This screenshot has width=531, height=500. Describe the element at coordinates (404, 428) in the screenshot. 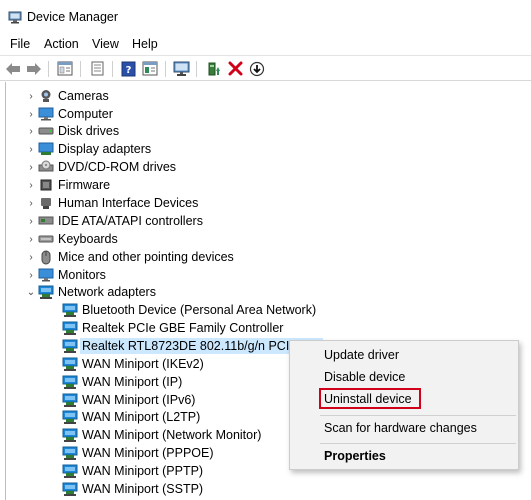

I see `menu-item-scan-hardware: Scan for hardware changes` at that location.